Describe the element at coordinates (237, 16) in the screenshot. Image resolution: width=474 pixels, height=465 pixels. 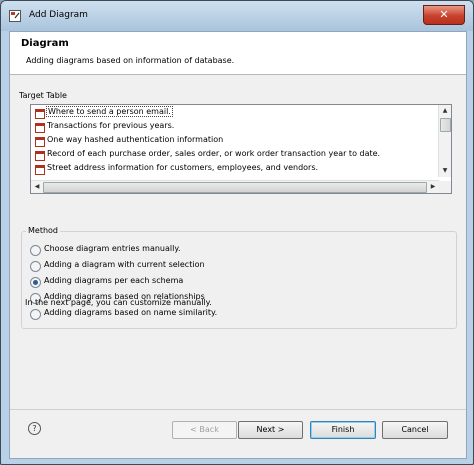
I see `title-bar: Add Diagram ✕` at that location.